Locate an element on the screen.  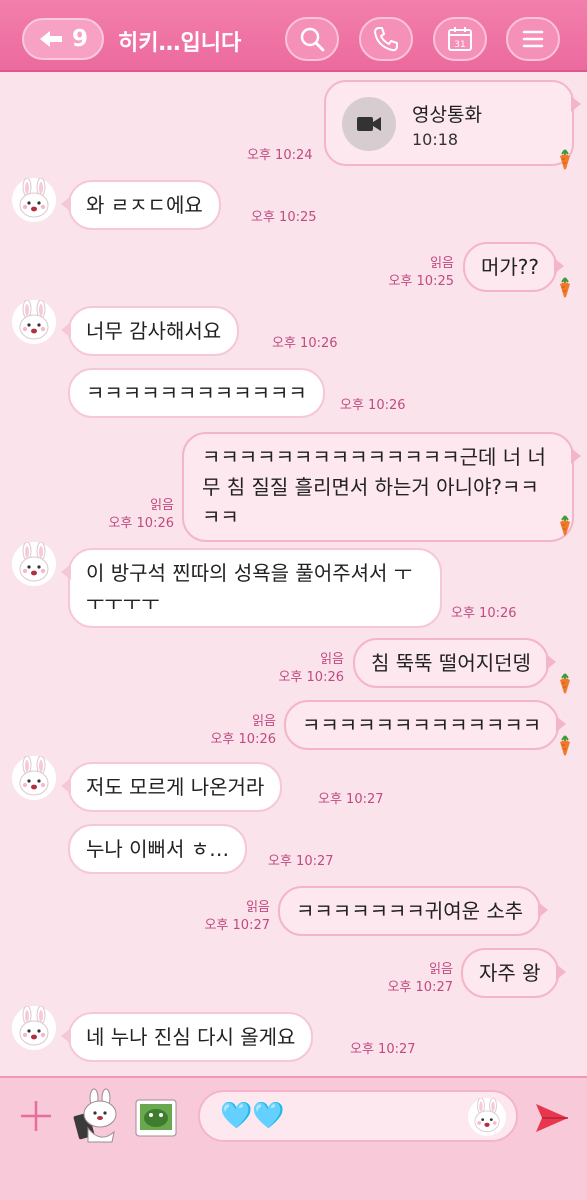
message-bubble: ㅋㅋㅋㅋㅋㅋㅋㅋㅋㅋㅋㅋ is located at coordinates (196, 393).